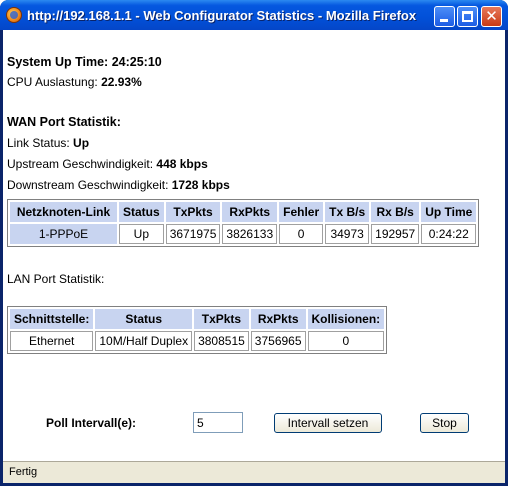 The width and height of the screenshot is (508, 486). Describe the element at coordinates (52, 82) in the screenshot. I see `cpu-label: CPU Auslastung:` at that location.